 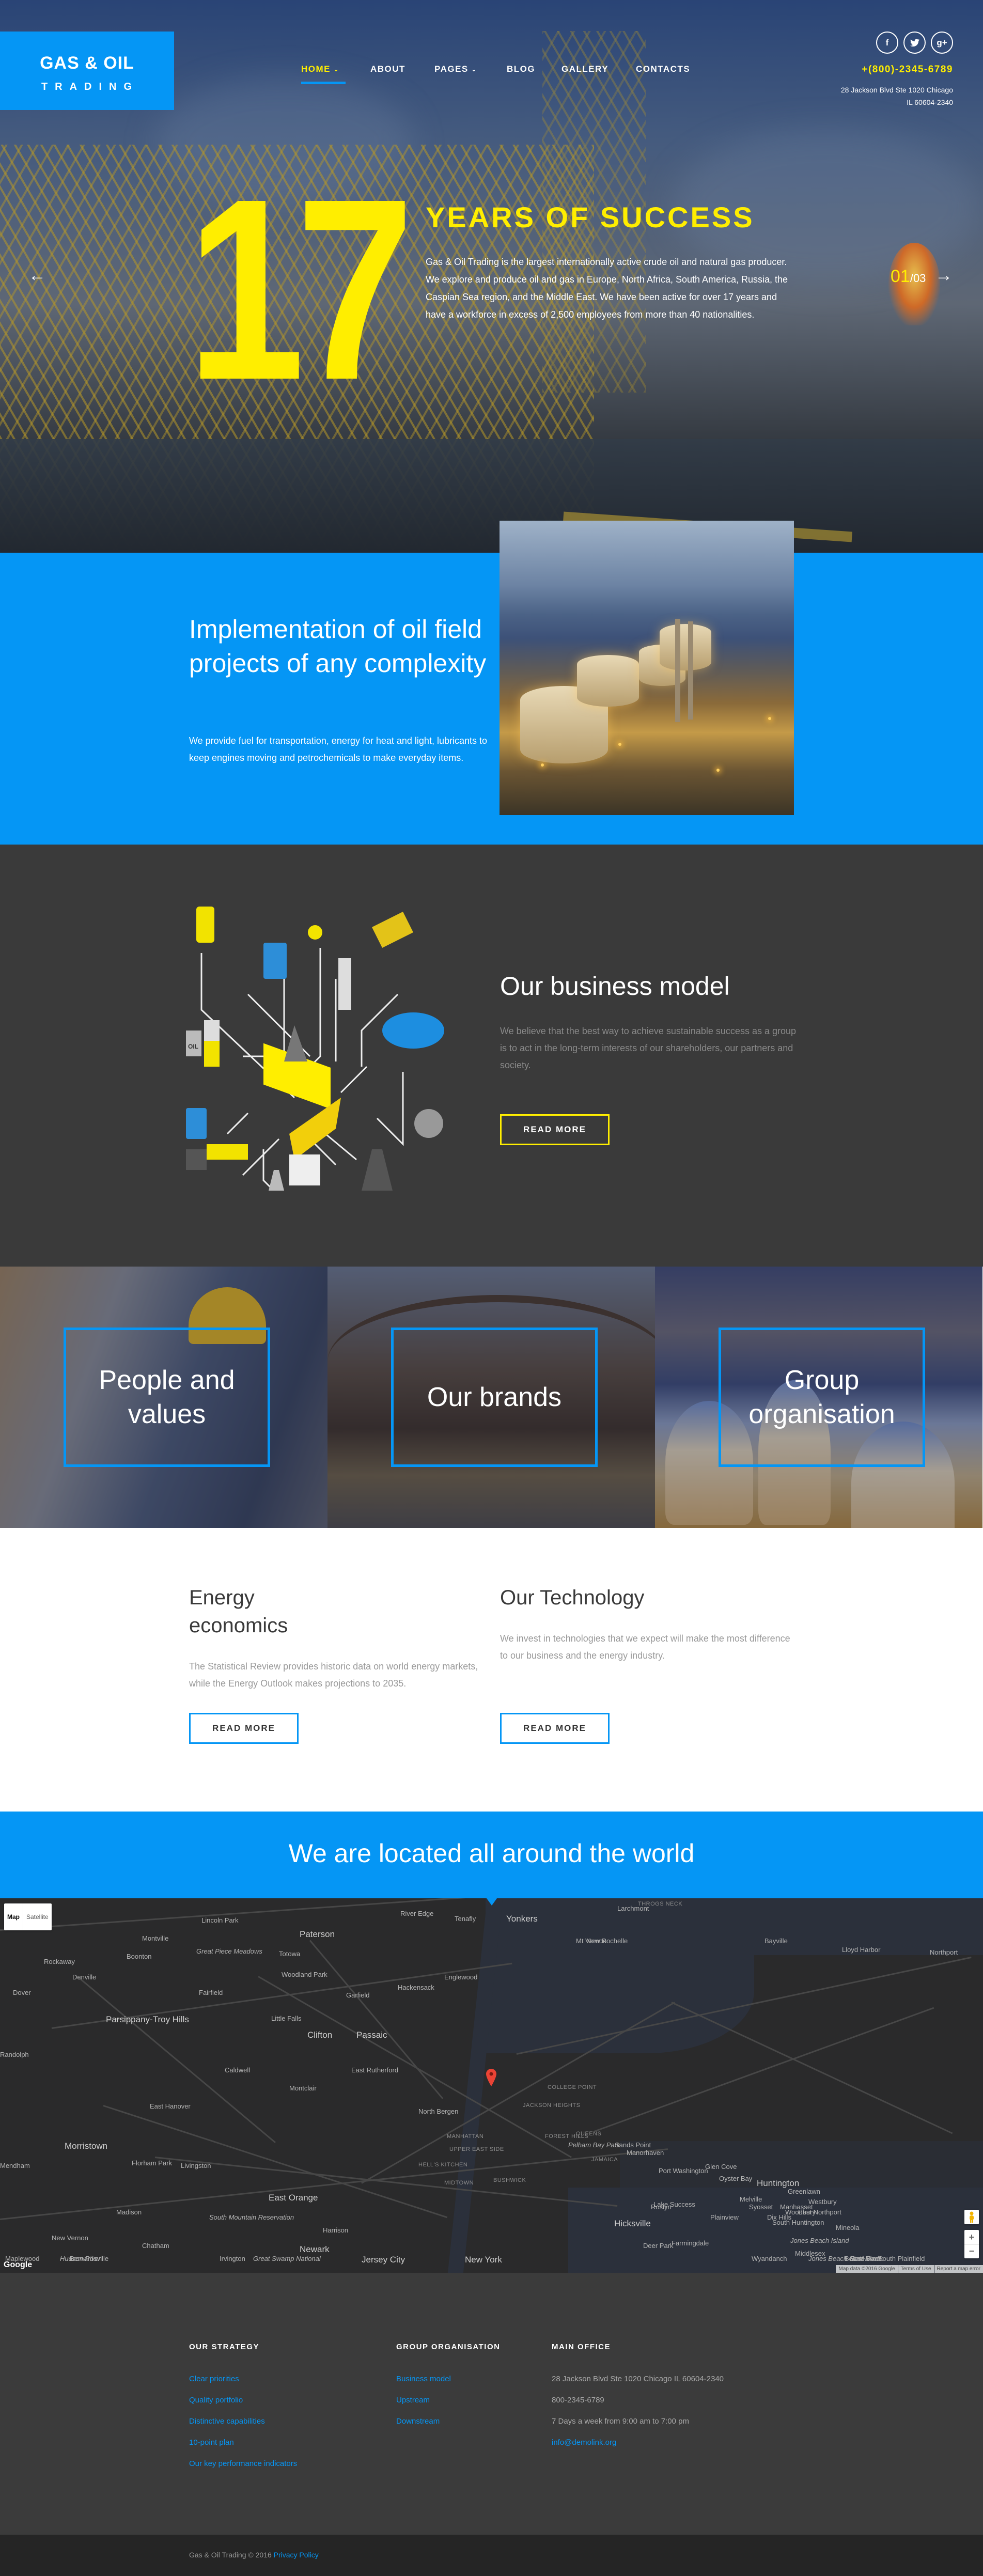 What do you see at coordinates (275, 961) in the screenshot?
I see `jerrycan-icon` at bounding box center [275, 961].